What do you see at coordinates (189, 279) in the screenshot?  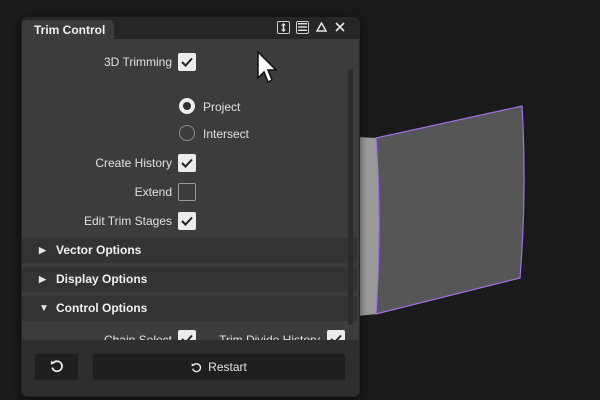 I see `display-options-section: ▶ Display Options` at bounding box center [189, 279].